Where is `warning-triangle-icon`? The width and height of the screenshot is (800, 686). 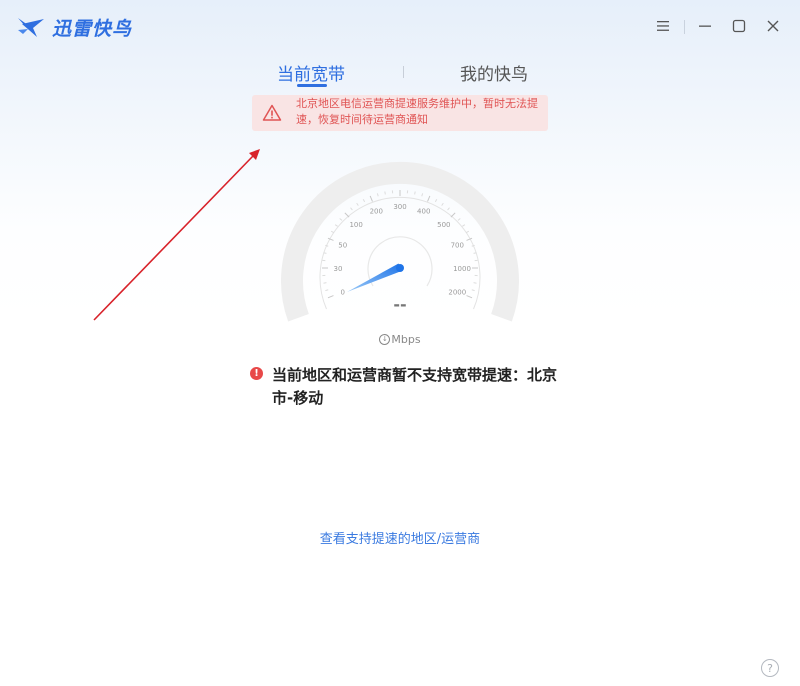
warning-triangle-icon is located at coordinates (272, 112).